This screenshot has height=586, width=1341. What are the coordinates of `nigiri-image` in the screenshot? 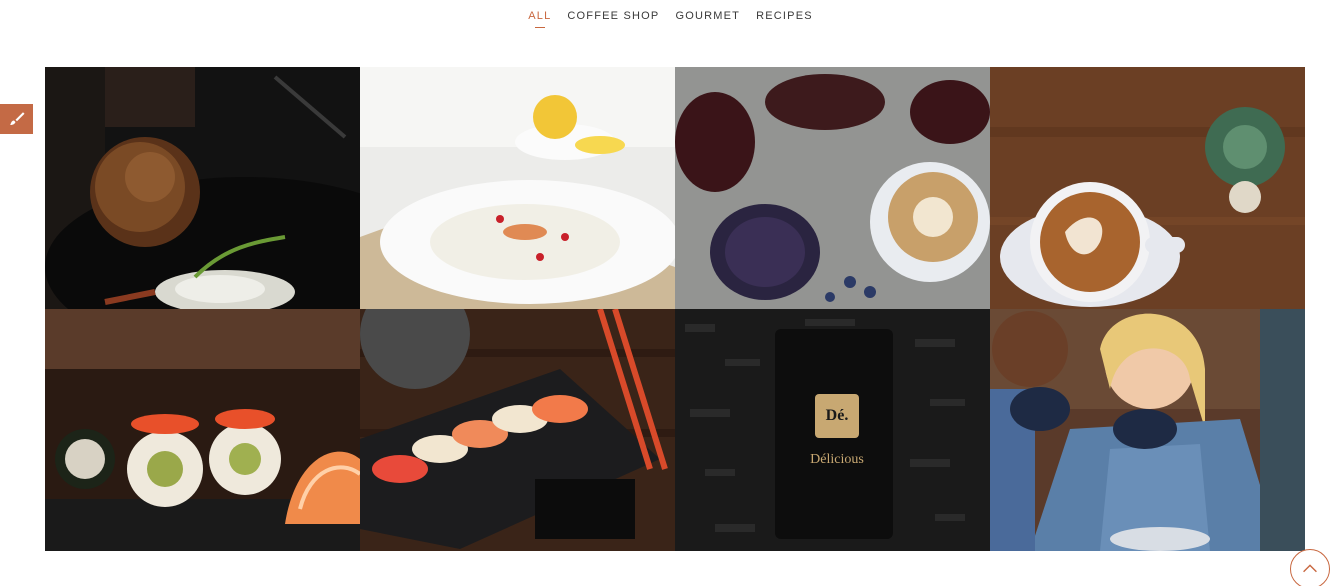 It's located at (517, 430).